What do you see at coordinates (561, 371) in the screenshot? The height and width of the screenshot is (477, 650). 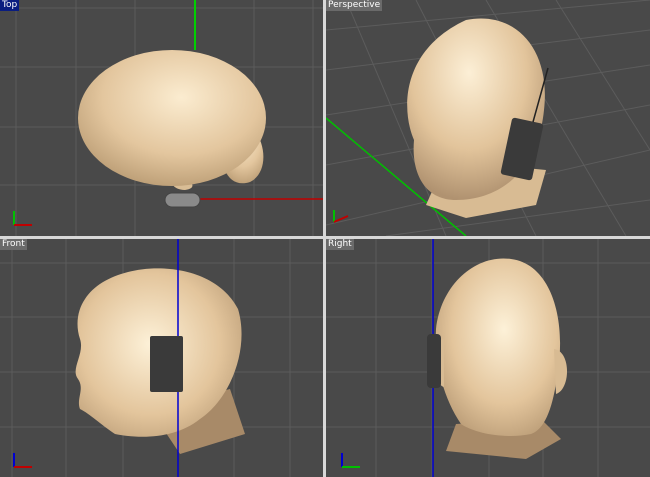 I see `ear-shape` at bounding box center [561, 371].